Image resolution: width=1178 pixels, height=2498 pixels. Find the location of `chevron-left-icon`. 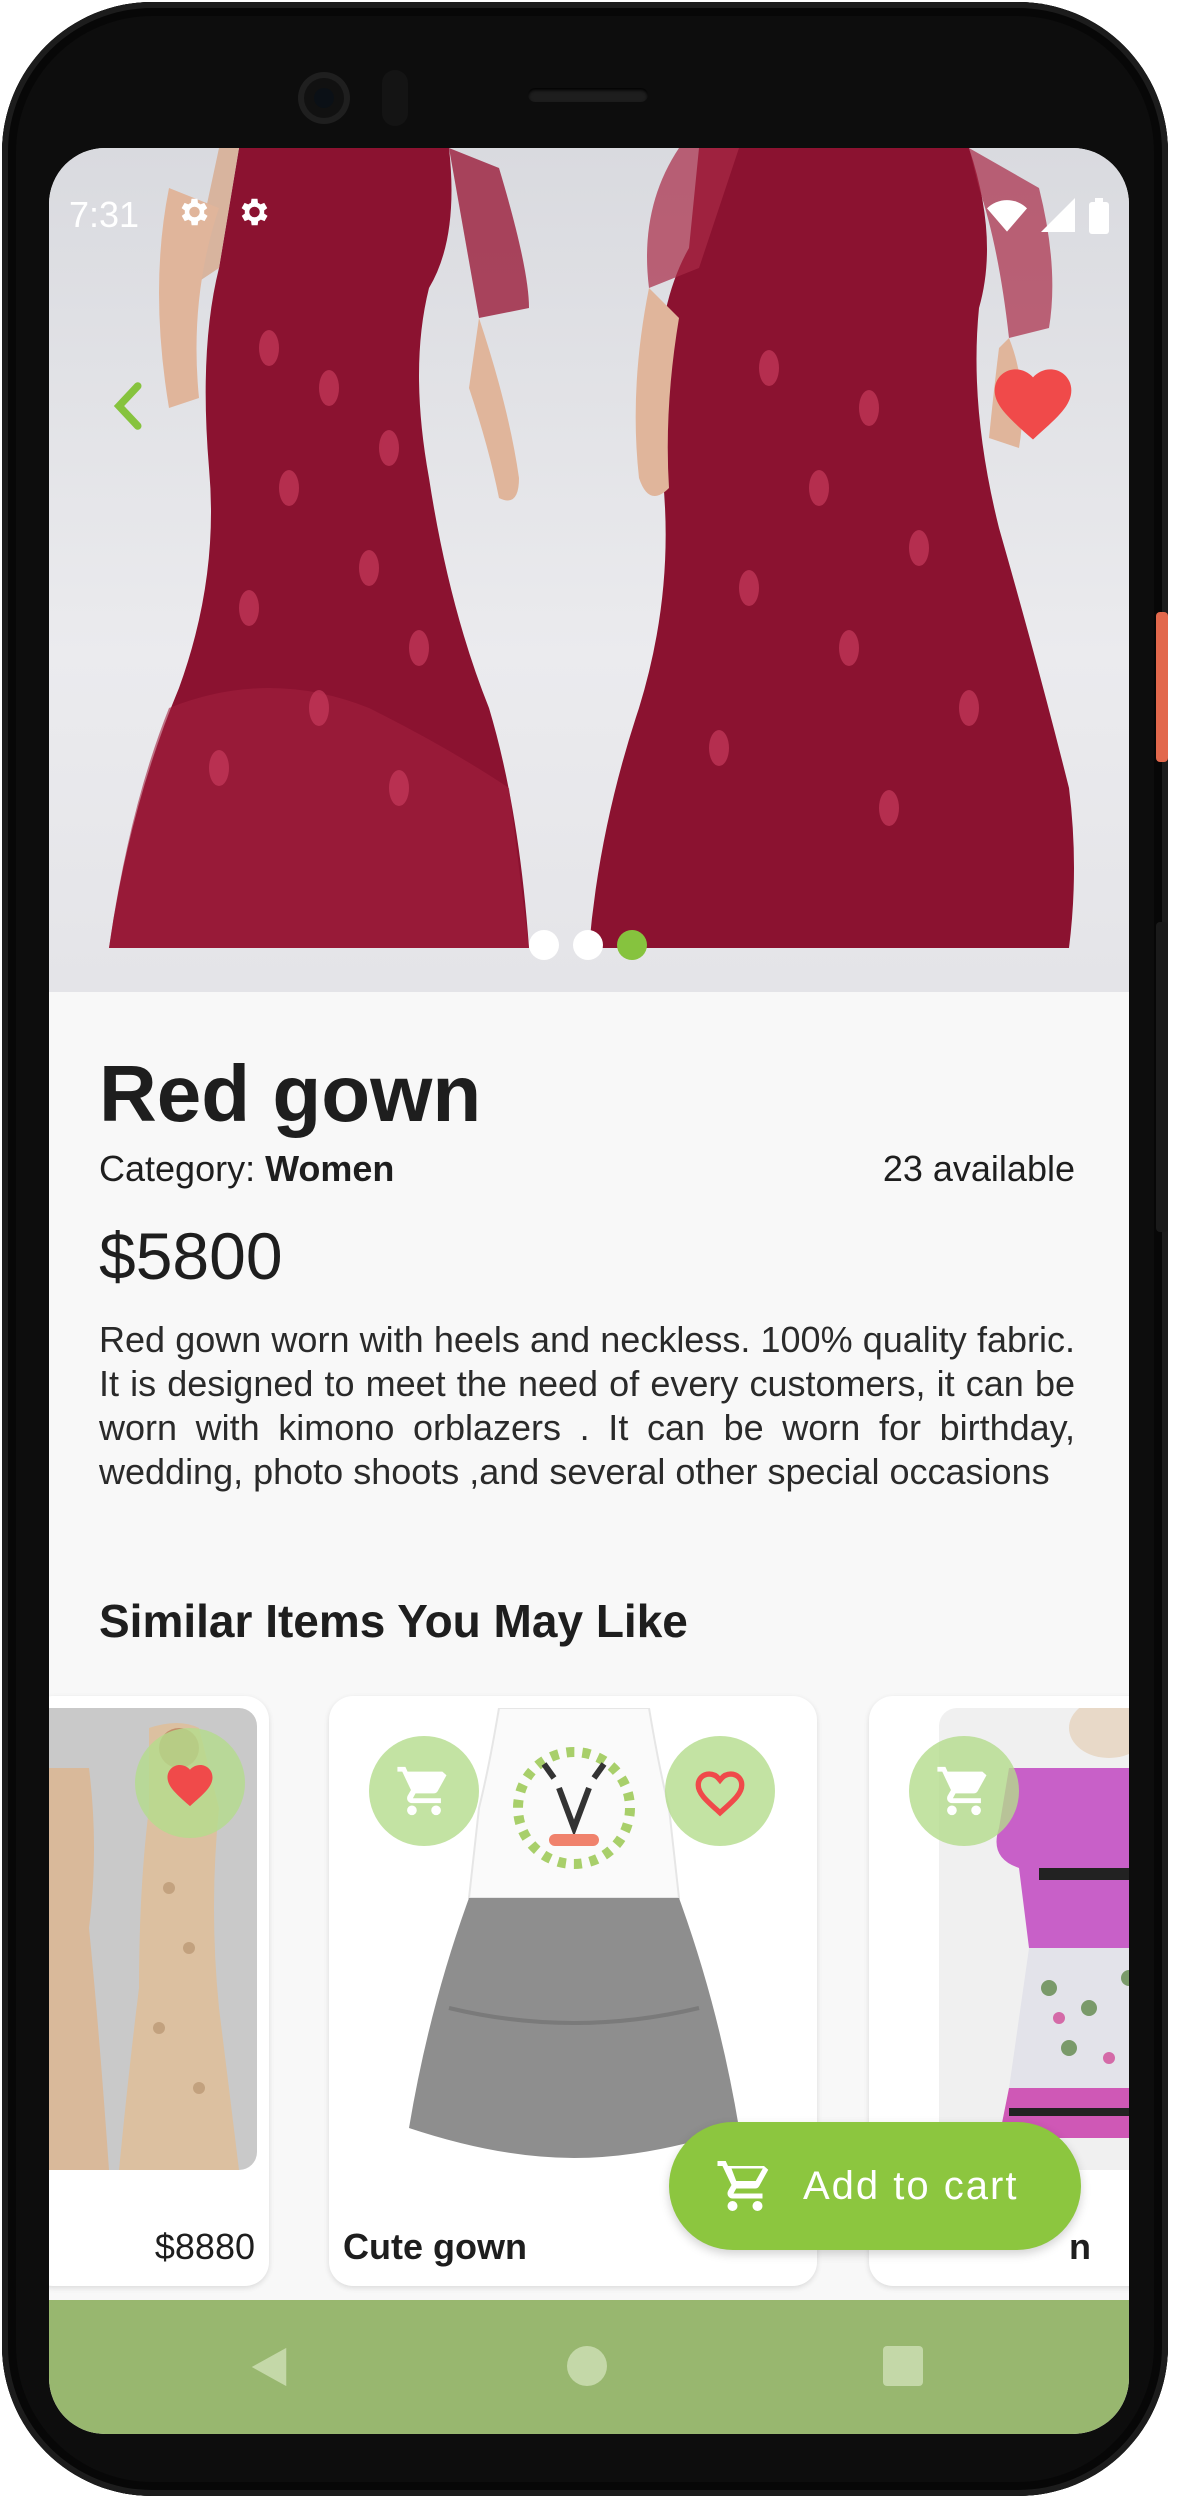

chevron-left-icon is located at coordinates (127, 406).